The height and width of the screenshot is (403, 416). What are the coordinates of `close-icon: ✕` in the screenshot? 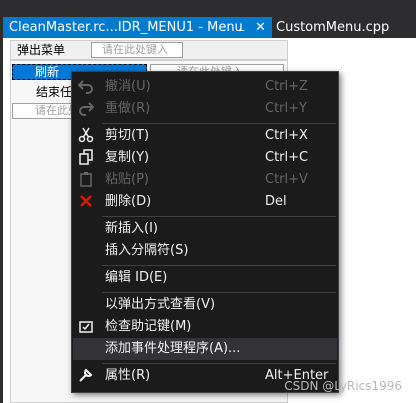 It's located at (260, 27).